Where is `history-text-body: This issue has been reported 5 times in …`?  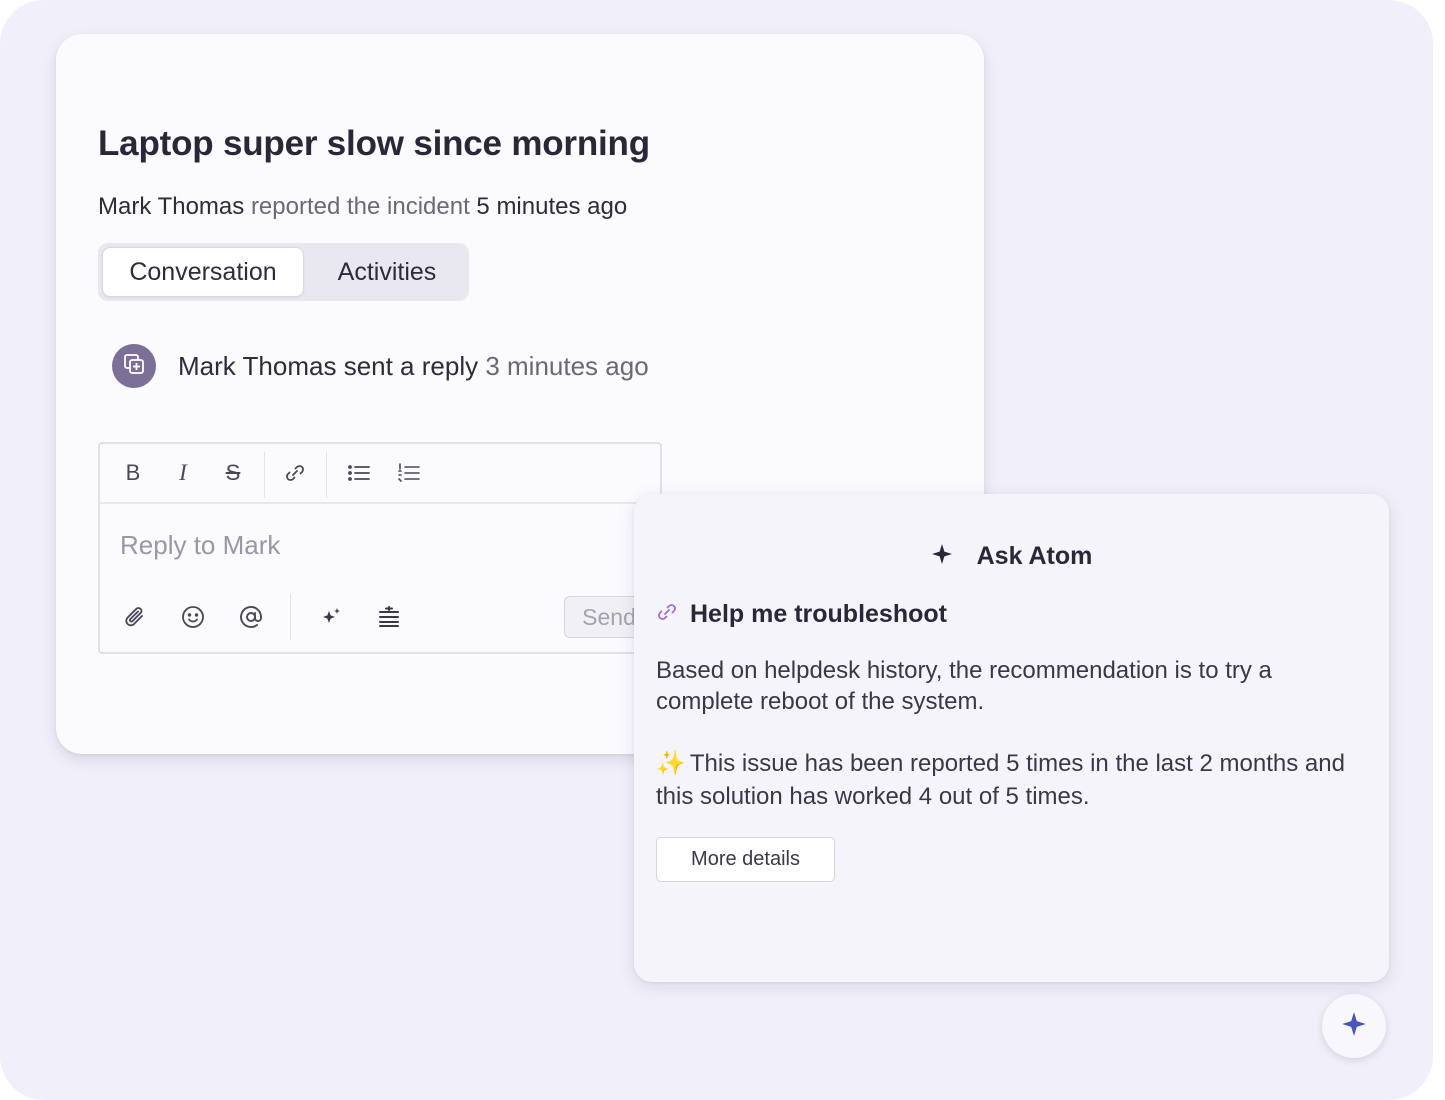 history-text-body: This issue has been reported 5 times in … is located at coordinates (1000, 780).